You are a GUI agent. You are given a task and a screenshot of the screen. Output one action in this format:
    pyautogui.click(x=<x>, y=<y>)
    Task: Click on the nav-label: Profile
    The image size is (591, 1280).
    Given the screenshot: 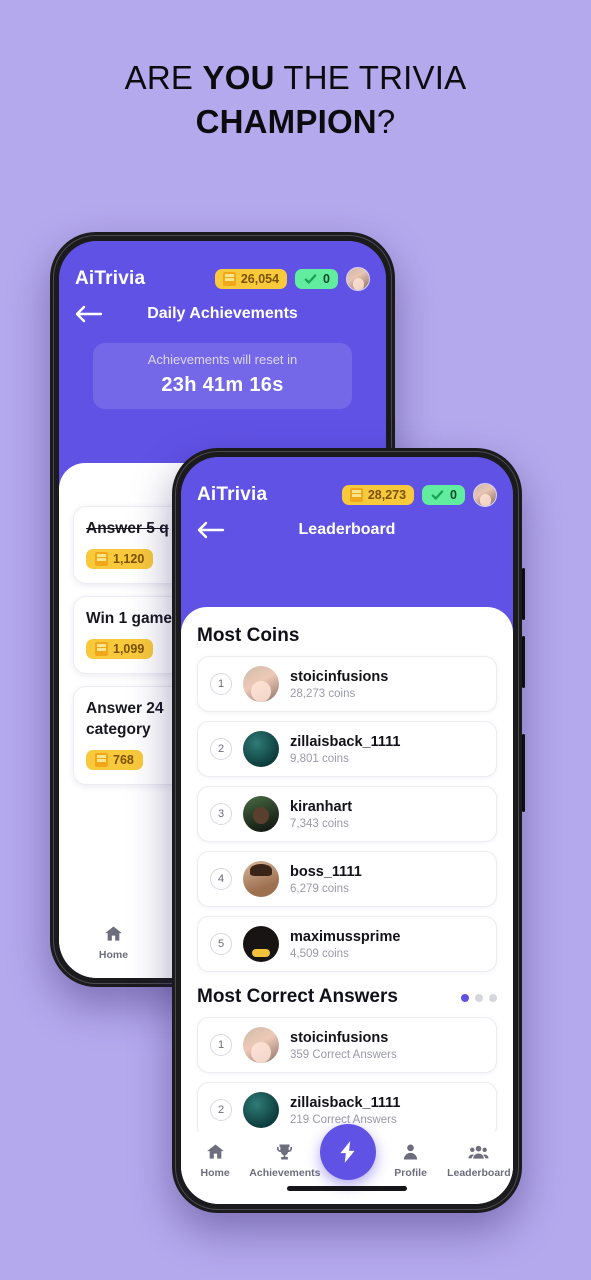 What is the action you would take?
    pyautogui.click(x=410, y=1173)
    